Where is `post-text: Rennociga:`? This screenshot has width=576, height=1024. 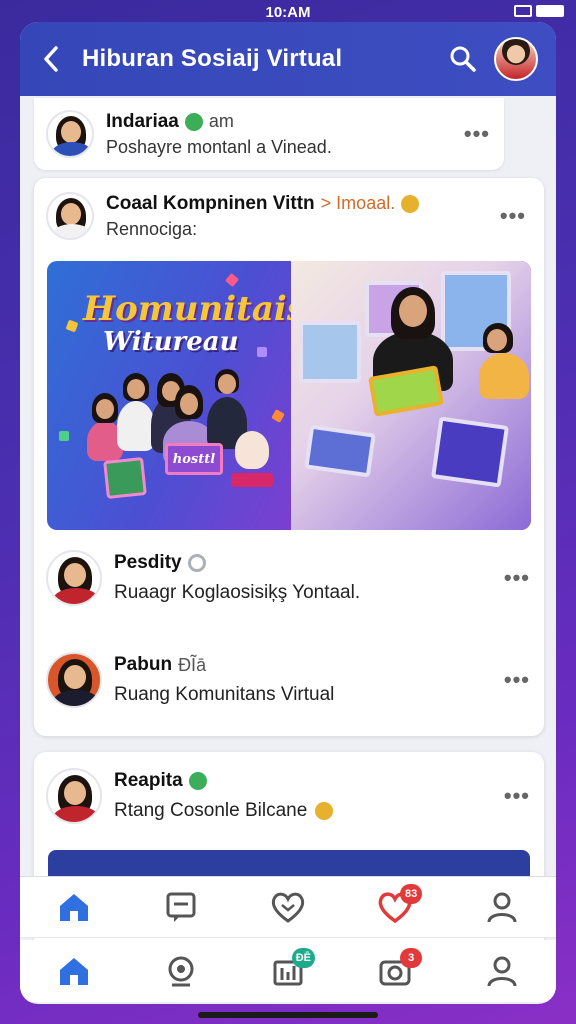
post-text: Rennociga: is located at coordinates (152, 228).